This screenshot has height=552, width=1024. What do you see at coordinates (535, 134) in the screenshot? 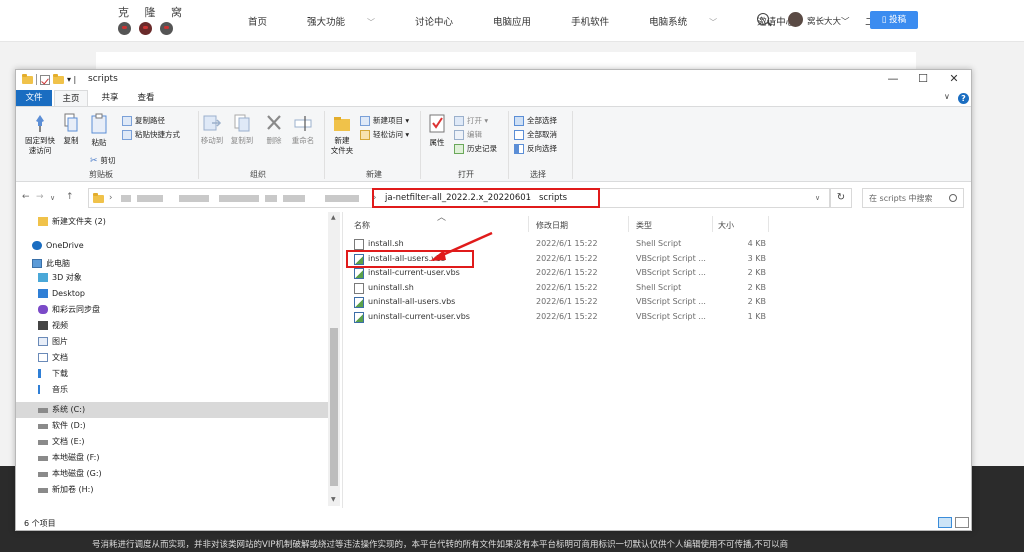
I see `select-none-button: 全部取消` at bounding box center [535, 134].